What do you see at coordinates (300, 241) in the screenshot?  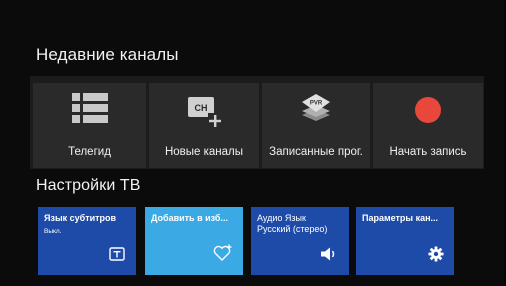 I see `tile-audio-language: Аудио Язык Русский (стерео)` at bounding box center [300, 241].